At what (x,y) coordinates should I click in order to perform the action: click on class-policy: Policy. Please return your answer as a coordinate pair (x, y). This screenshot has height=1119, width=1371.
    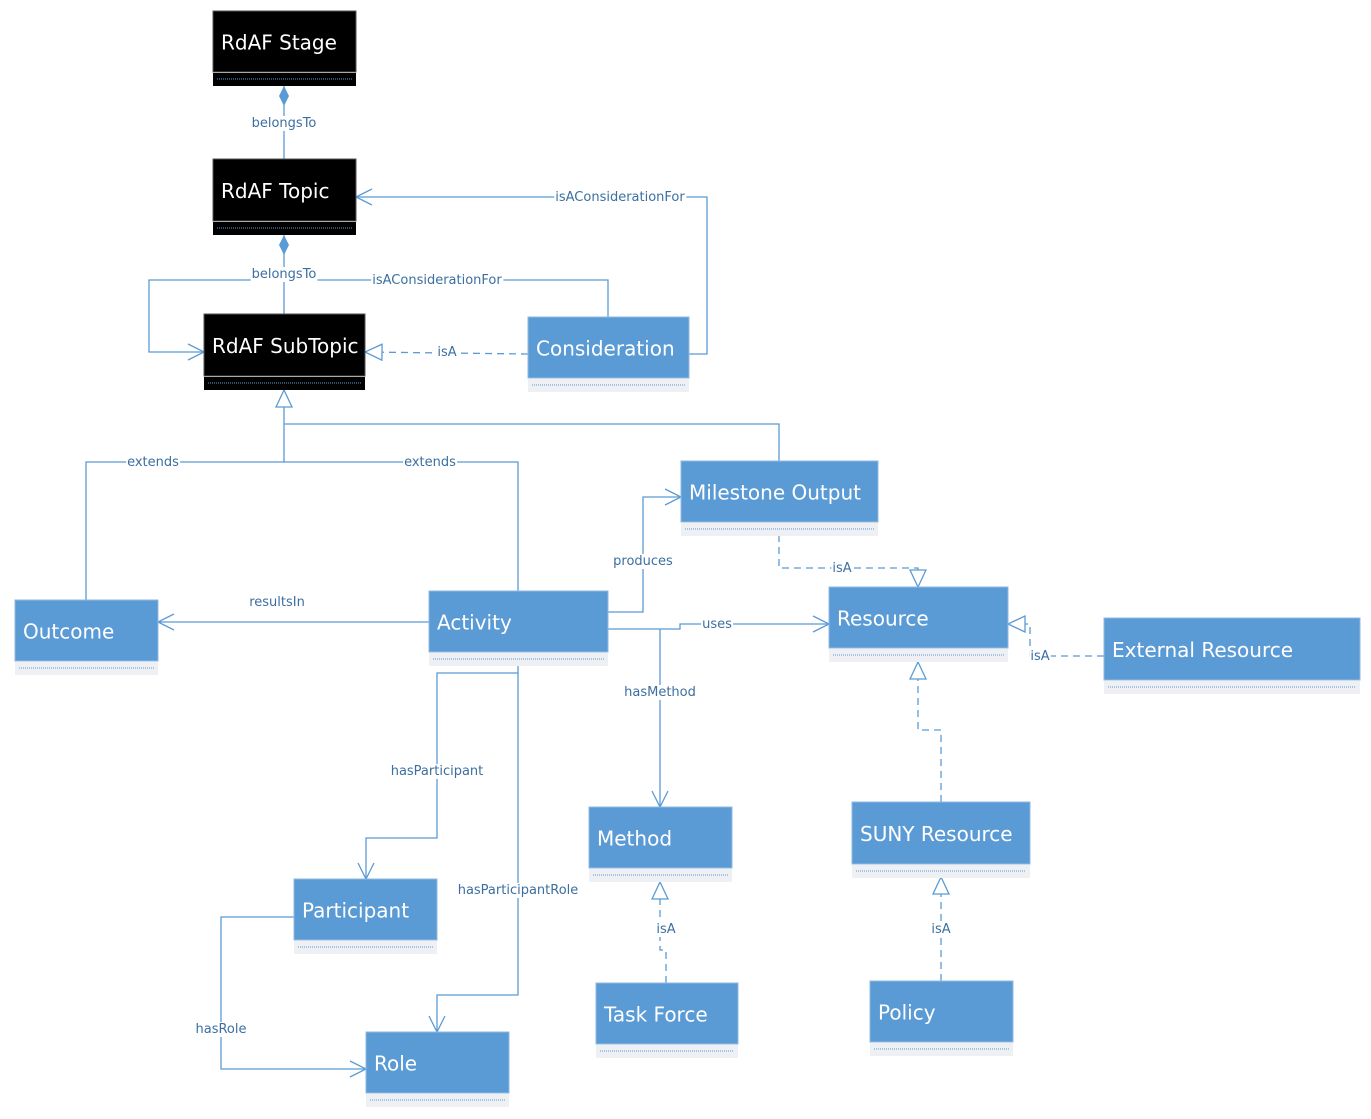
    Looking at the image, I should click on (941, 1018).